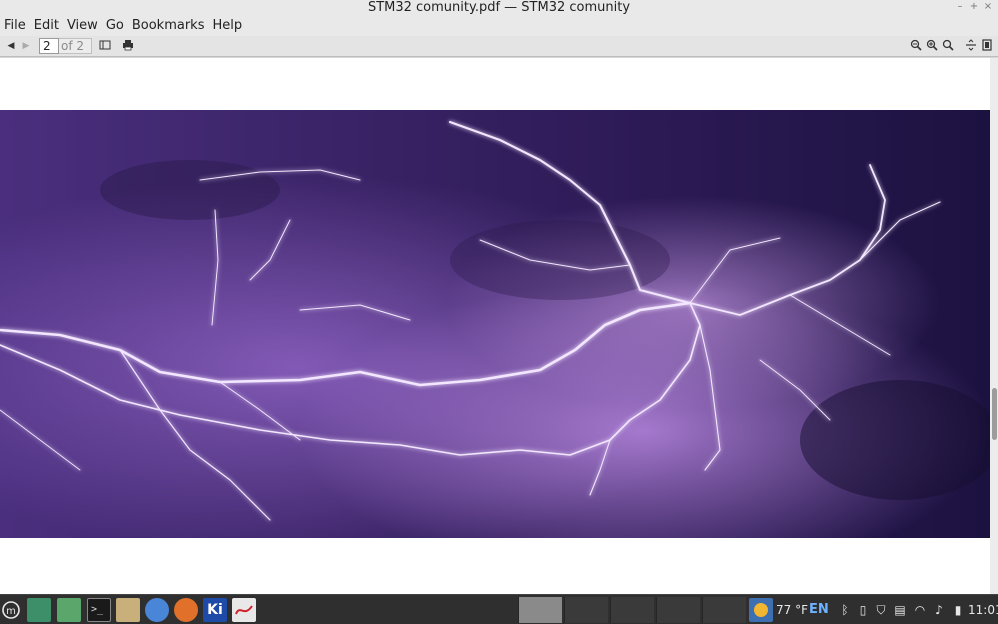  What do you see at coordinates (881, 610) in the screenshot?
I see `shield-icon: ⛉` at bounding box center [881, 610].